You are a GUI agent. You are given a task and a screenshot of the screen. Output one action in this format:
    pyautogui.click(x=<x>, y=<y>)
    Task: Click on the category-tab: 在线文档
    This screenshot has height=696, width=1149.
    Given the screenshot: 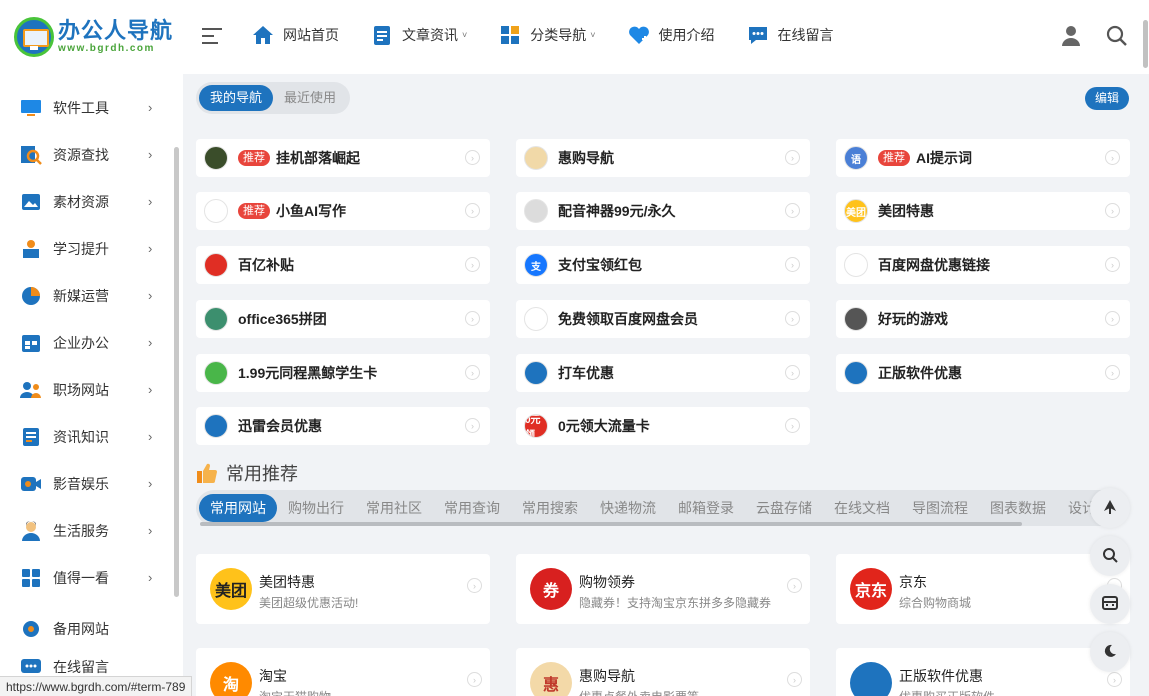 What is the action you would take?
    pyautogui.click(x=862, y=508)
    